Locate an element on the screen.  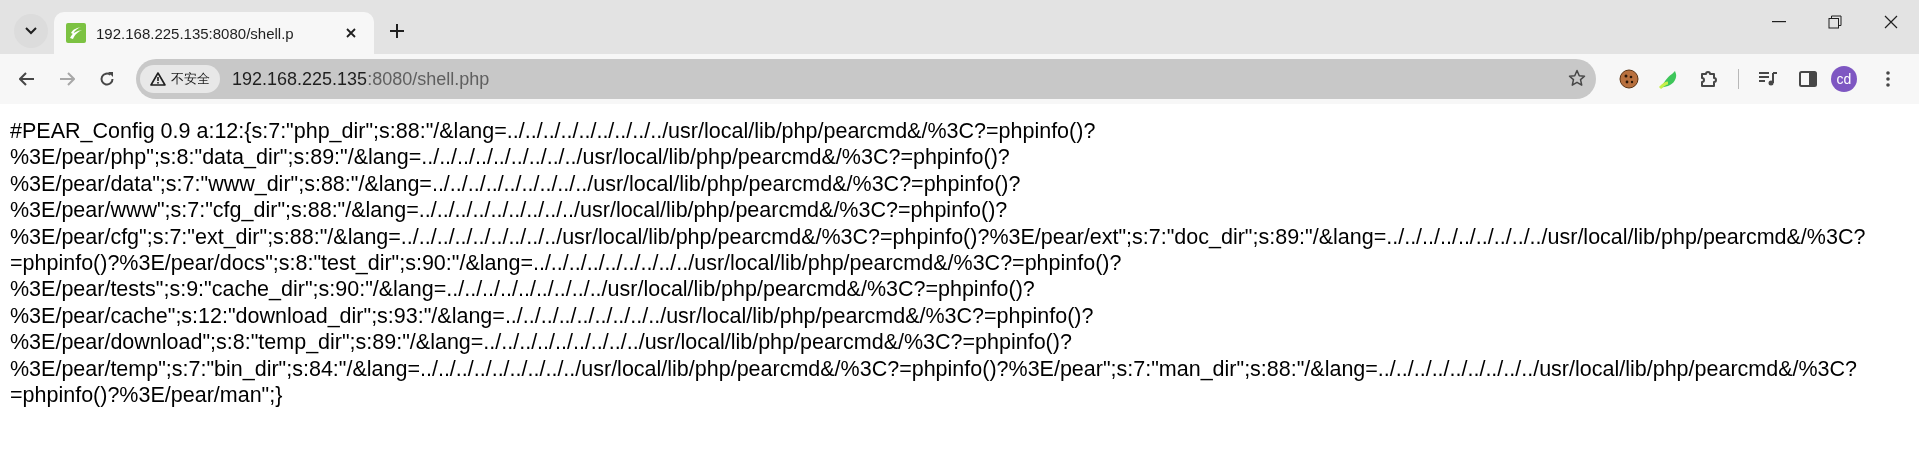
tab-list-button is located at coordinates (31, 31).